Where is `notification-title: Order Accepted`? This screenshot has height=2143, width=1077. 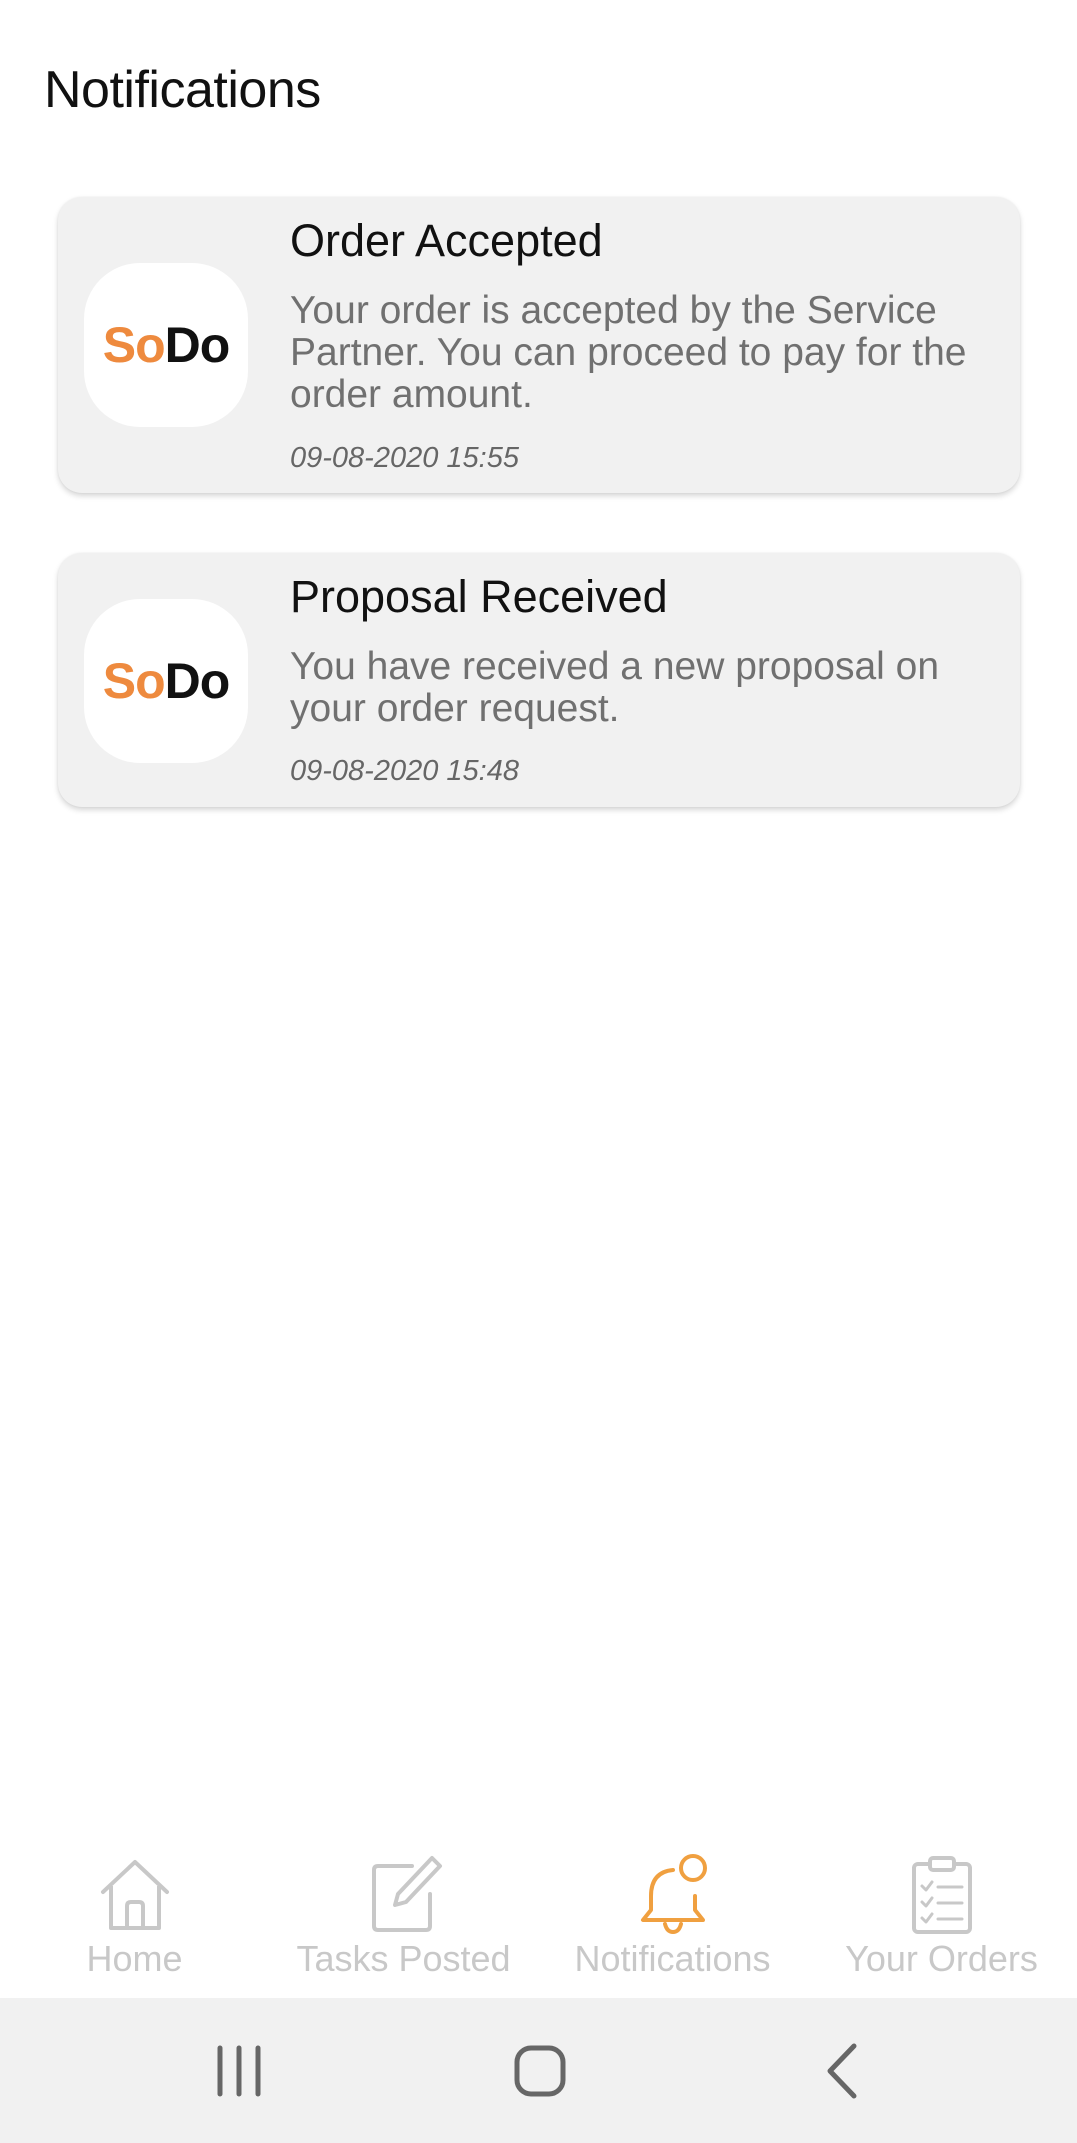
notification-title: Order Accepted is located at coordinates (446, 240).